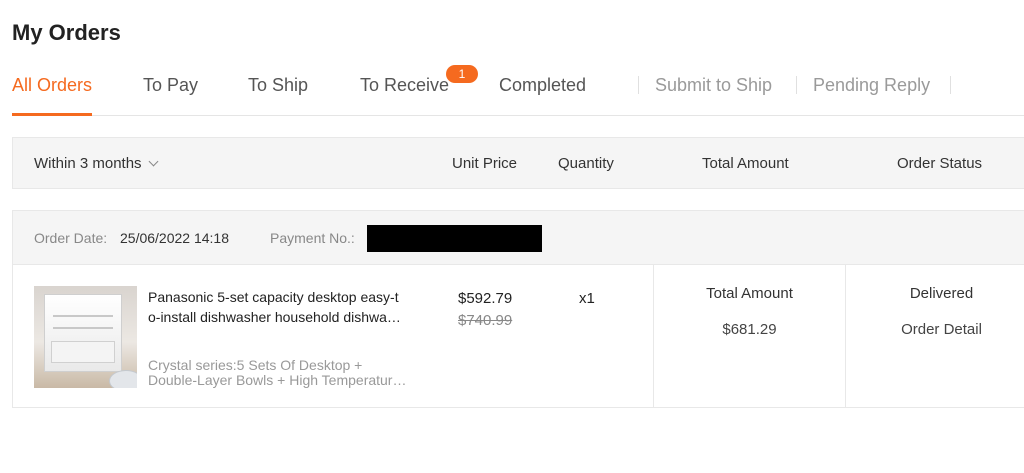  What do you see at coordinates (462, 74) in the screenshot?
I see `to-receive-count-badge: 1` at bounding box center [462, 74].